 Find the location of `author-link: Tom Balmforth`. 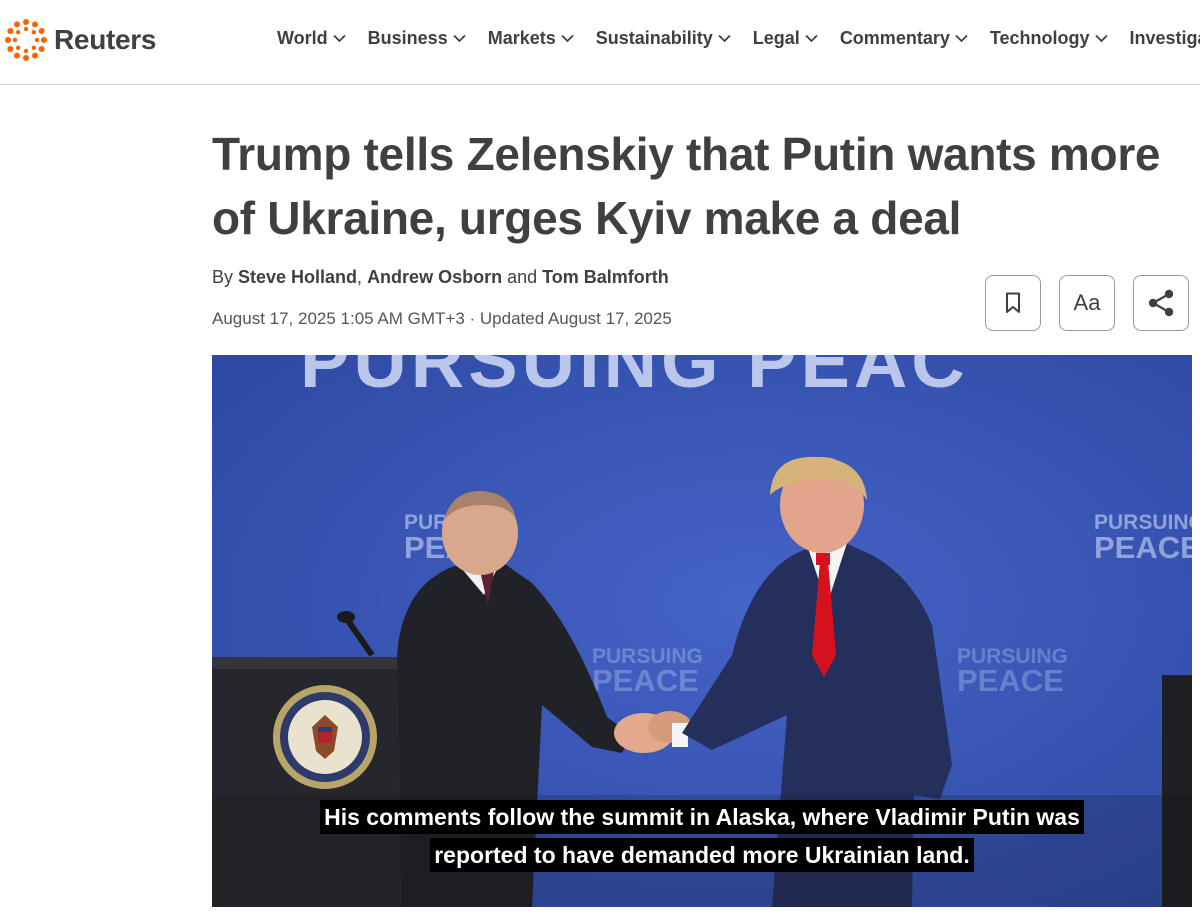

author-link: Tom Balmforth is located at coordinates (605, 277).